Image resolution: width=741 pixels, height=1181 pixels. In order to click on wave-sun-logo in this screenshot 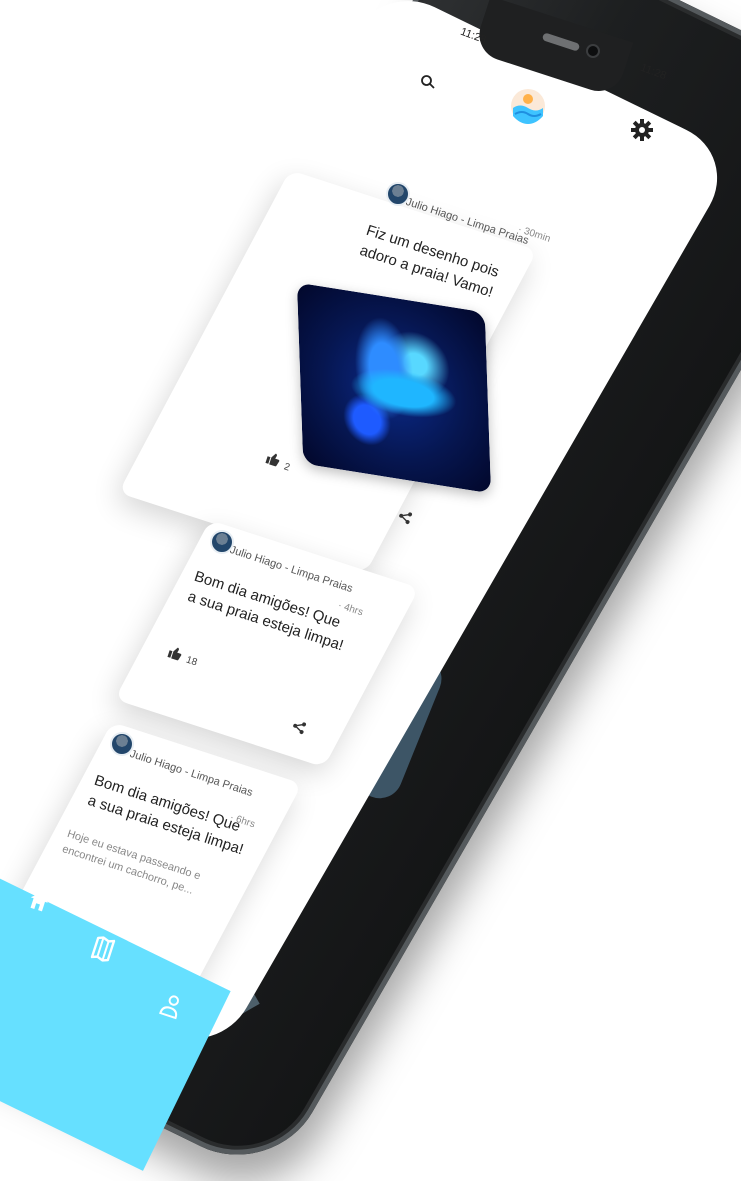, I will do `click(528, 107)`.